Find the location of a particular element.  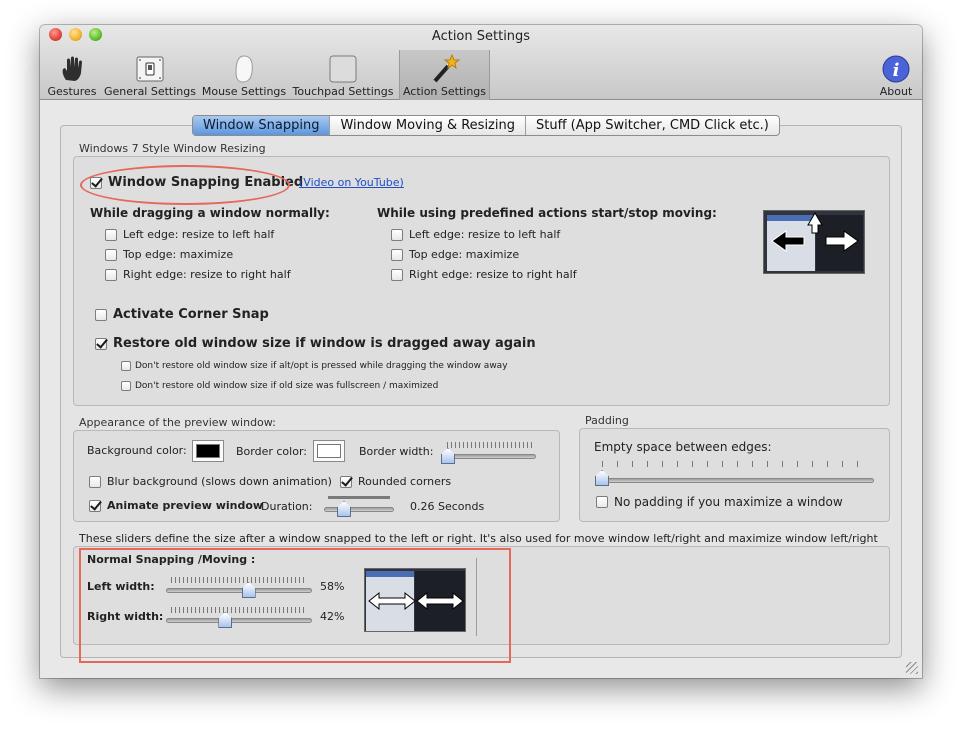

section-label-padding: Padding is located at coordinates (607, 420).